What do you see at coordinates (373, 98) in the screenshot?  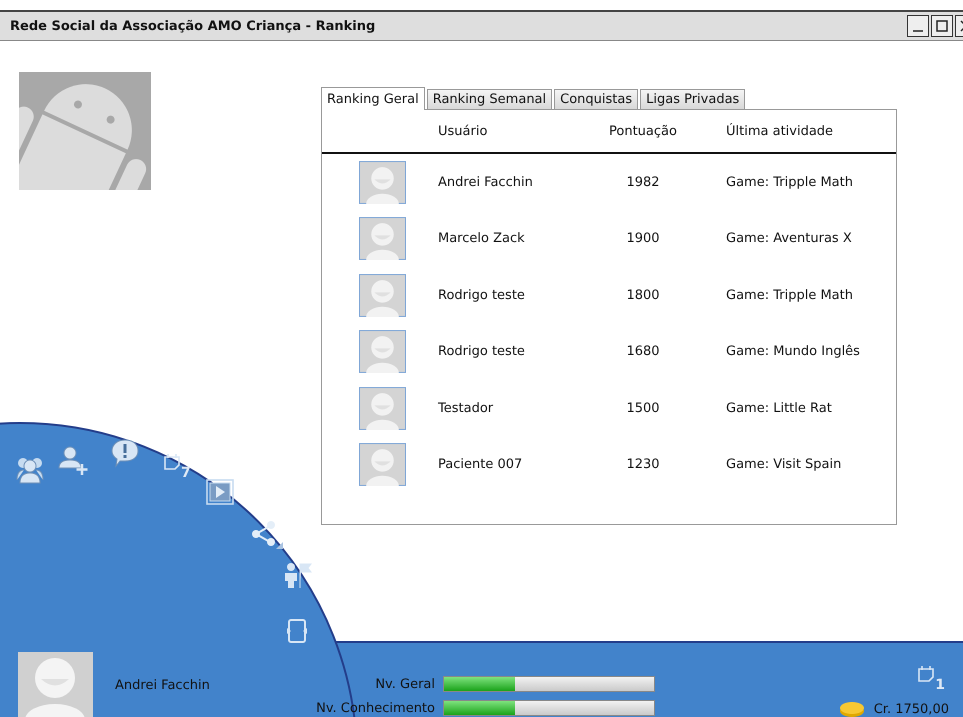 I see `tab: Ranking Geral` at bounding box center [373, 98].